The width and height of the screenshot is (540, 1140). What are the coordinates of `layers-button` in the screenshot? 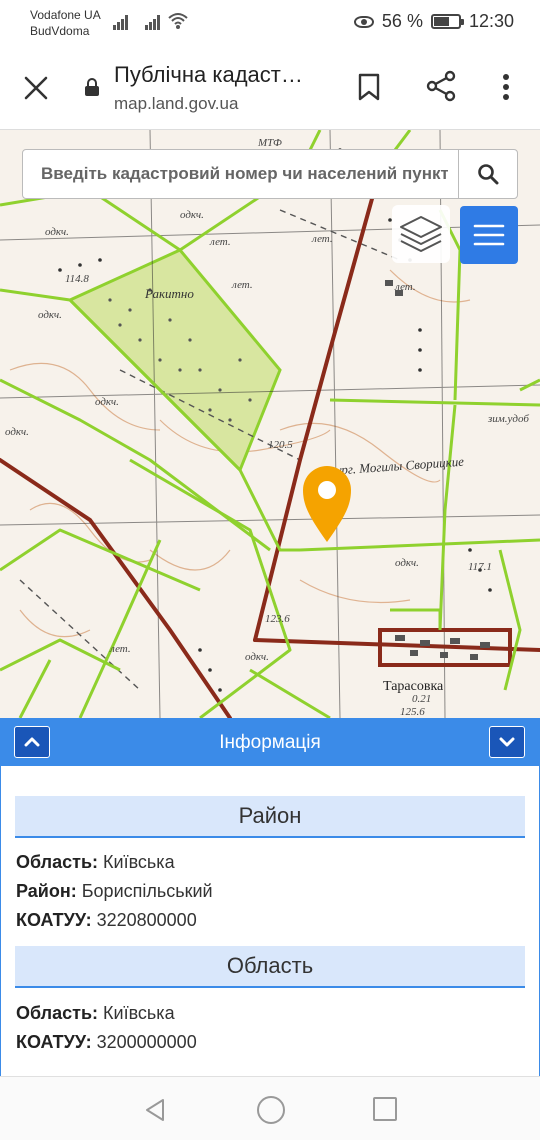 It's located at (421, 234).